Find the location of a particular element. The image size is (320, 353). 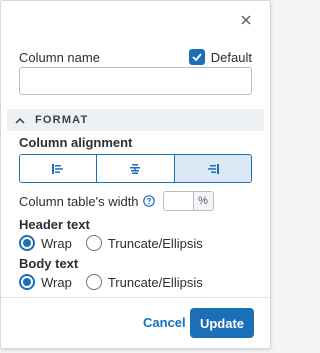

header-wrap-label: Wrap is located at coordinates (56, 243).